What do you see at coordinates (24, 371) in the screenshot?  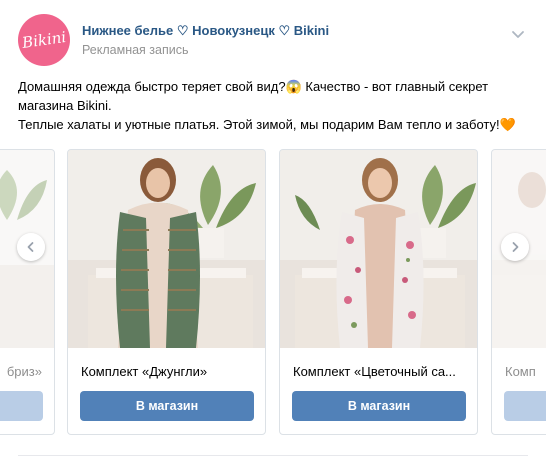 I see `product-title: бриз»` at bounding box center [24, 371].